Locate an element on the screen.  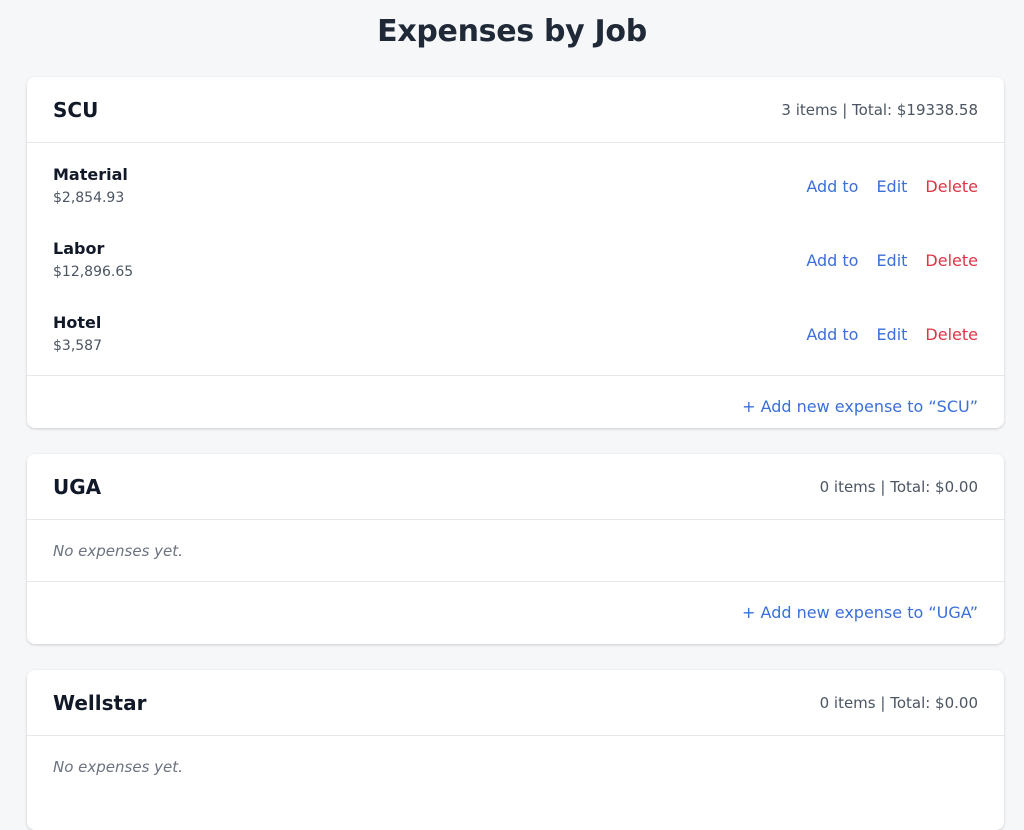
page-title: Expenses by Job is located at coordinates (512, 31).